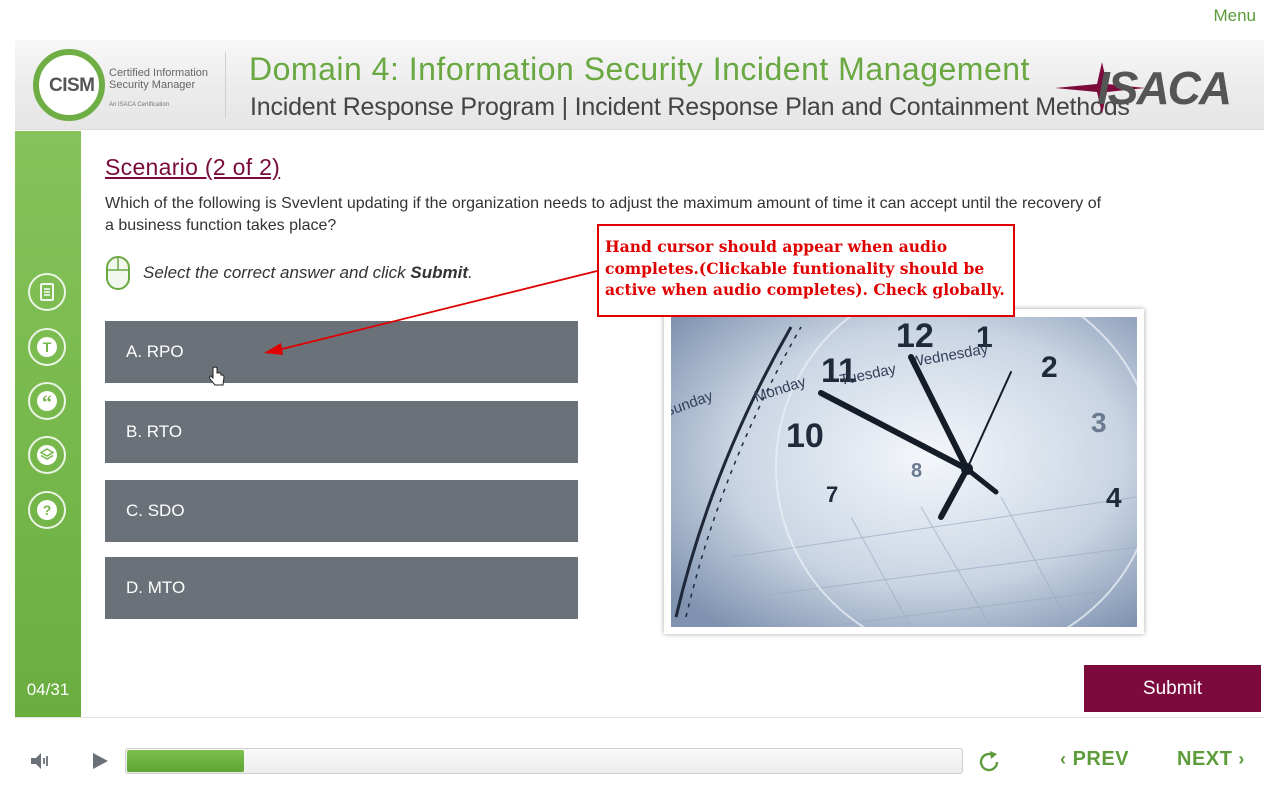  I want to click on answer-option-label: C. SDO, so click(155, 510).